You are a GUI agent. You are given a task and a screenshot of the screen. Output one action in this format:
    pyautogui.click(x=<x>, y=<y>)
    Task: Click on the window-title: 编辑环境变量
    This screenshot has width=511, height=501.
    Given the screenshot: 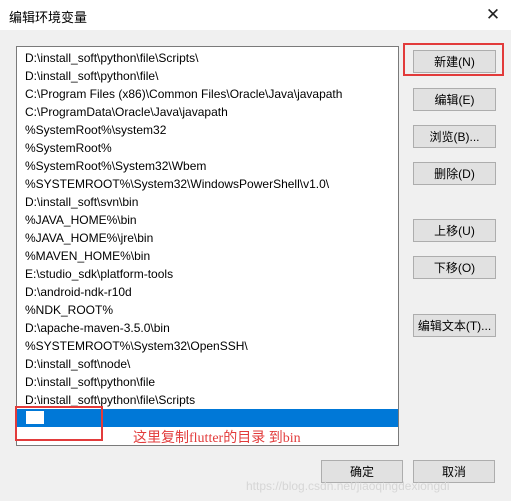 What is the action you would take?
    pyautogui.click(x=48, y=17)
    